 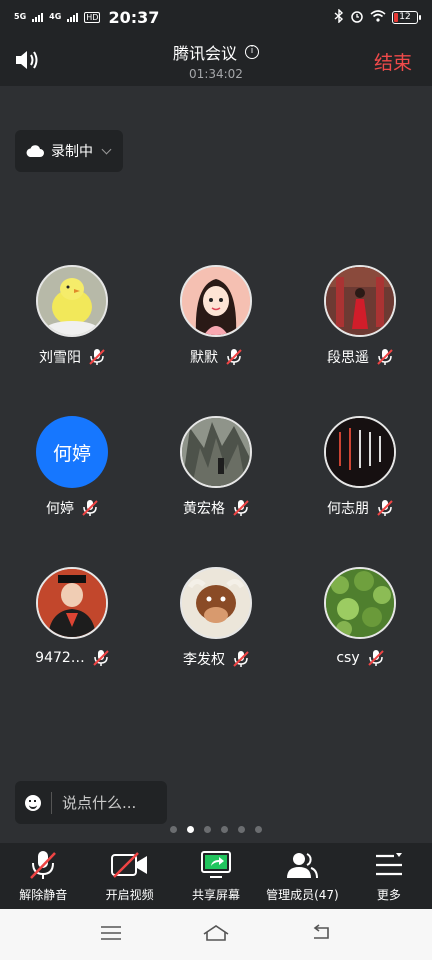 What do you see at coordinates (72, 152) in the screenshot?
I see `recording-label: 录制中` at bounding box center [72, 152].